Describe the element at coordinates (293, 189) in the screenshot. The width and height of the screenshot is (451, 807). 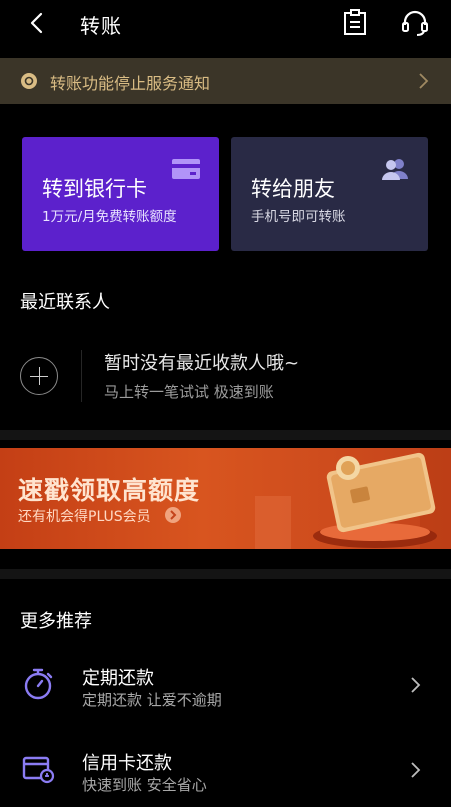
I see `card-title: 转给朋友` at that location.